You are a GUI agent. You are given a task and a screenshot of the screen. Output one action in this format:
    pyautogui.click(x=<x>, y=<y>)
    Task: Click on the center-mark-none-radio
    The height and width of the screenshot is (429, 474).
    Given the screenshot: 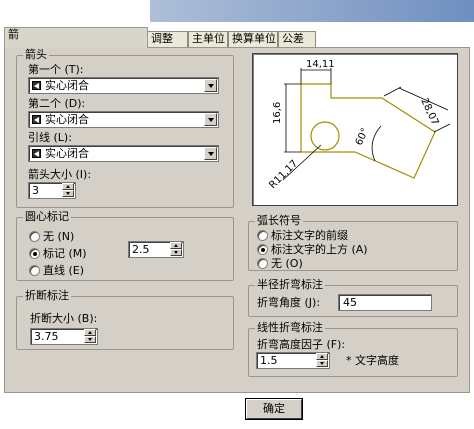 What is the action you would take?
    pyautogui.click(x=34, y=236)
    